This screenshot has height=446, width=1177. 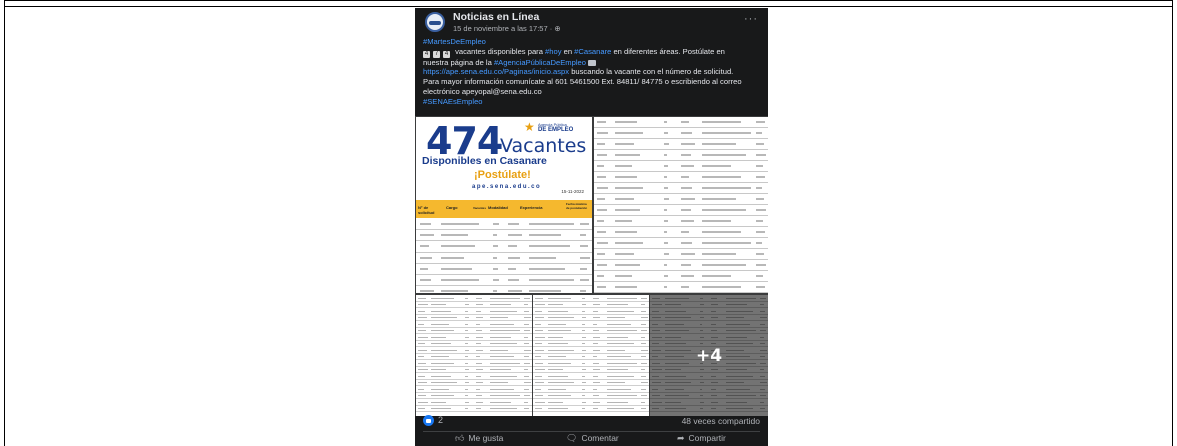 I want to click on flyer-vacantes: Vacantes, so click(x=543, y=146).